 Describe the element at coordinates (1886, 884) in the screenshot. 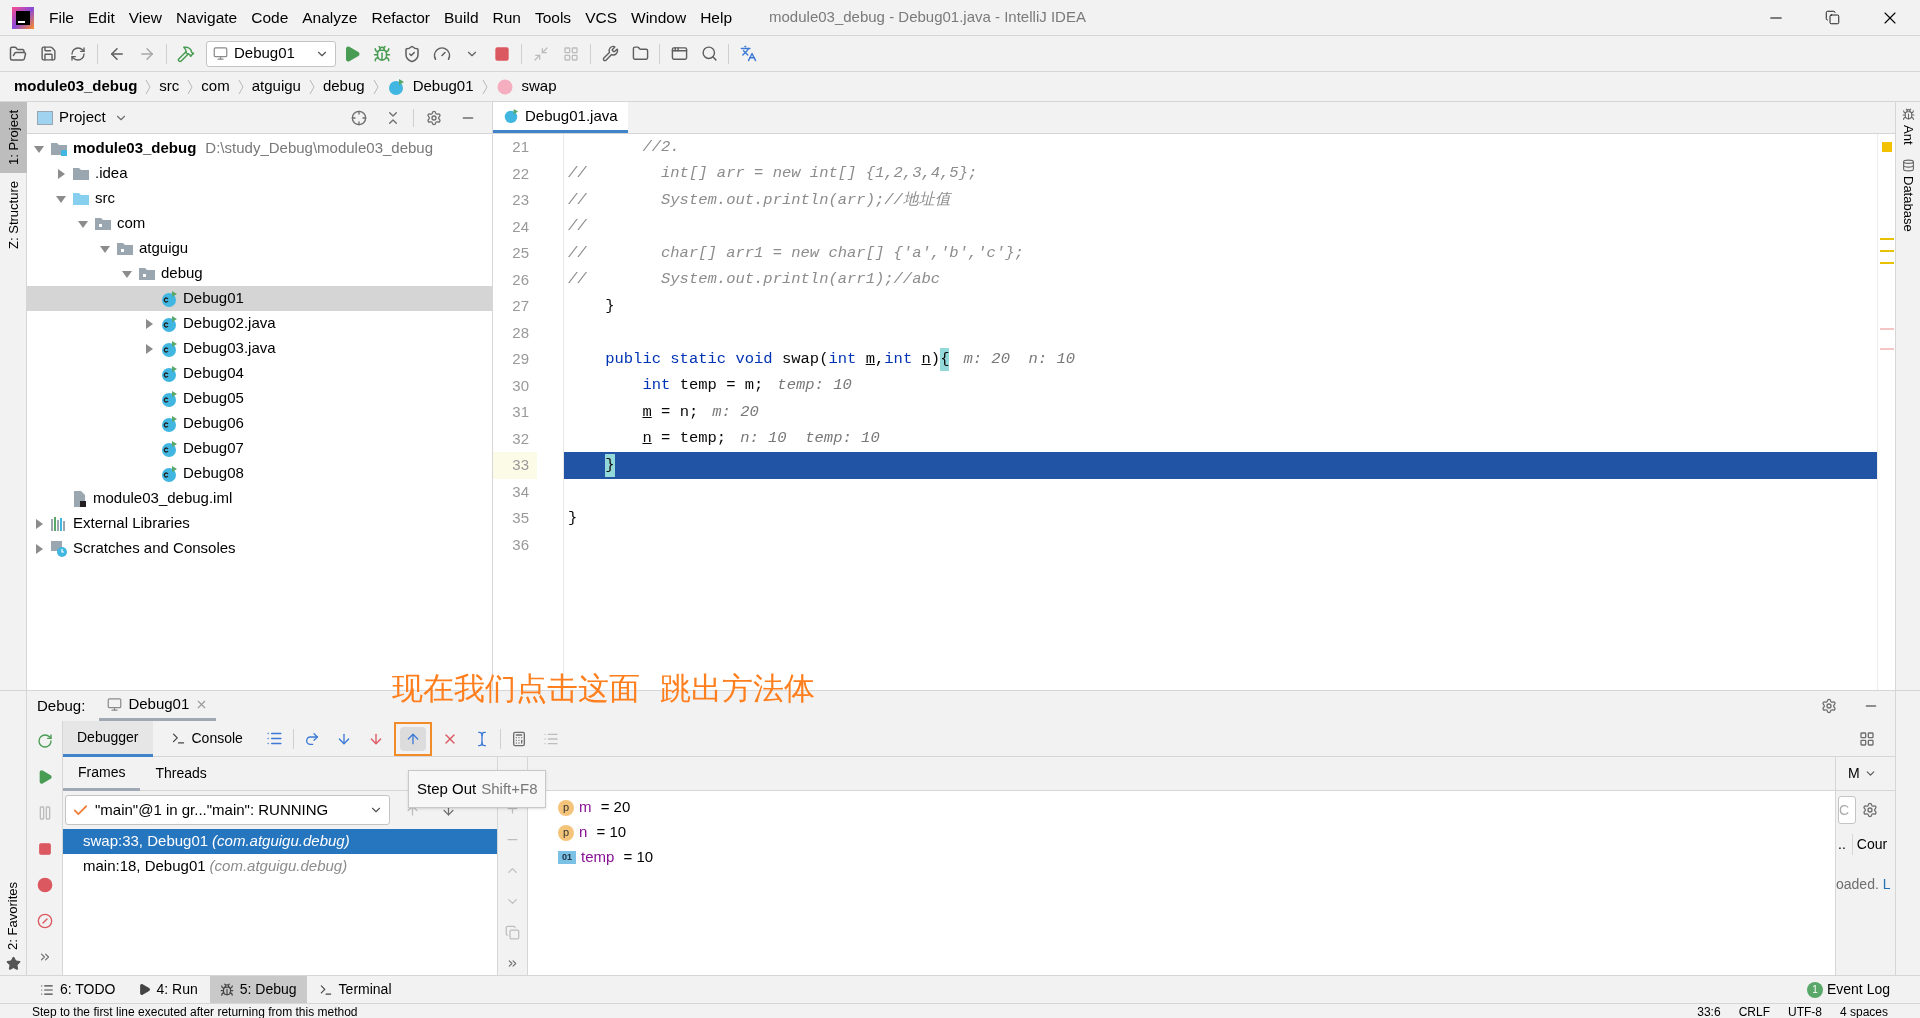

I see `load-link: L` at that location.